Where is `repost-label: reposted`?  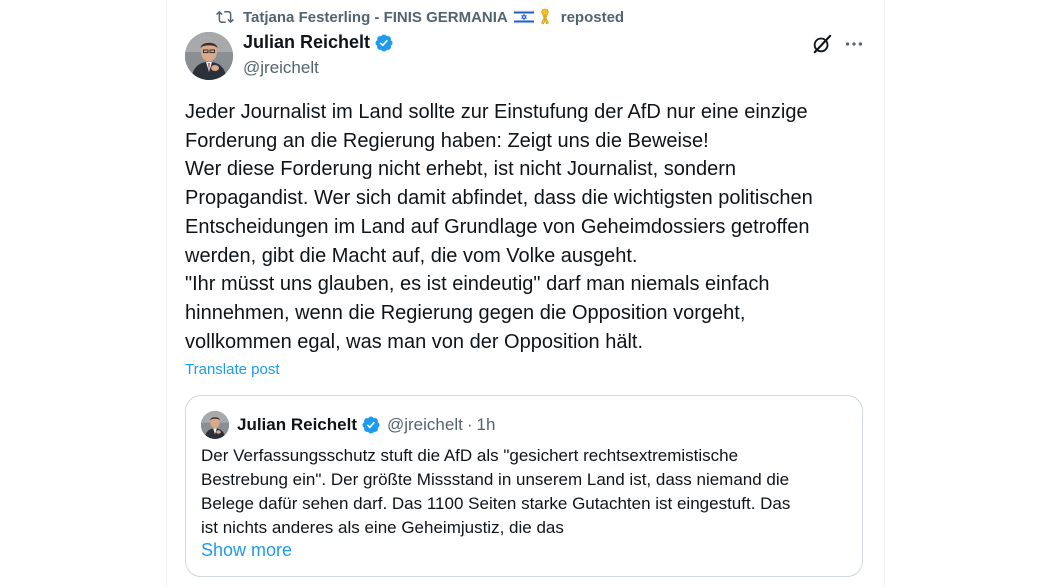
repost-label: reposted is located at coordinates (592, 17).